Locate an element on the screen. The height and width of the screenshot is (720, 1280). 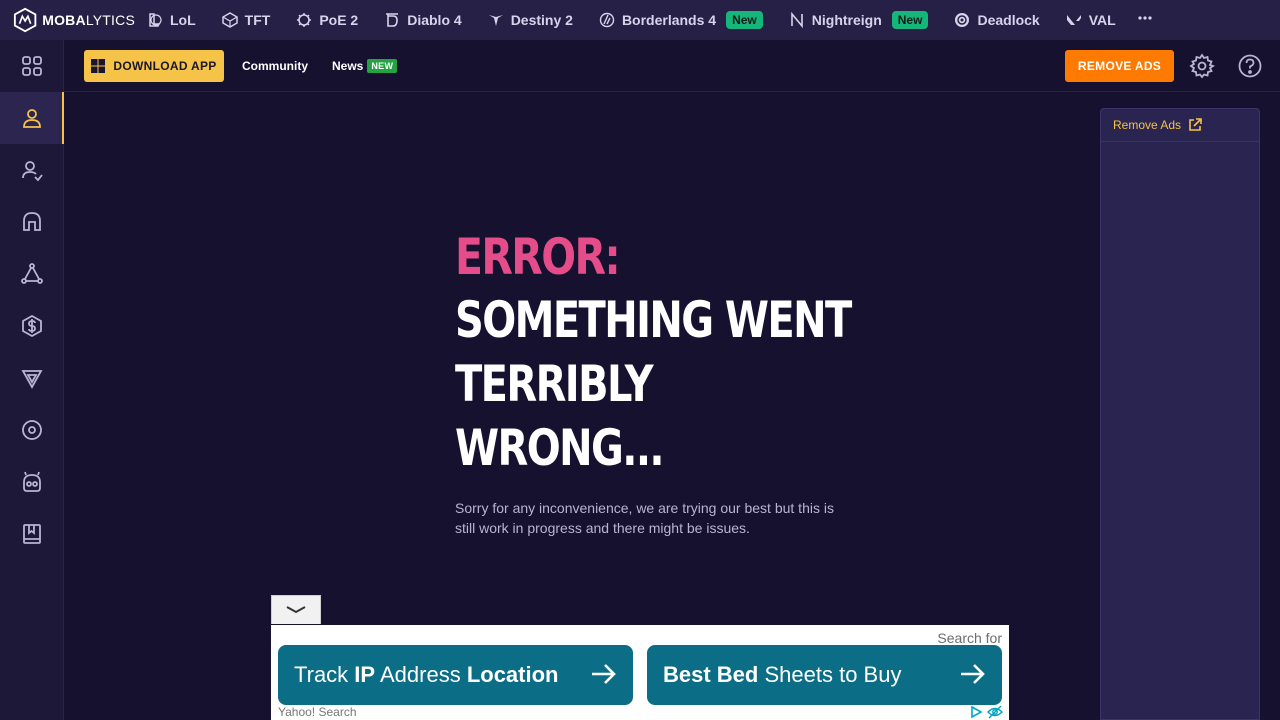
game-link-lol: LoL is located at coordinates (171, 20).